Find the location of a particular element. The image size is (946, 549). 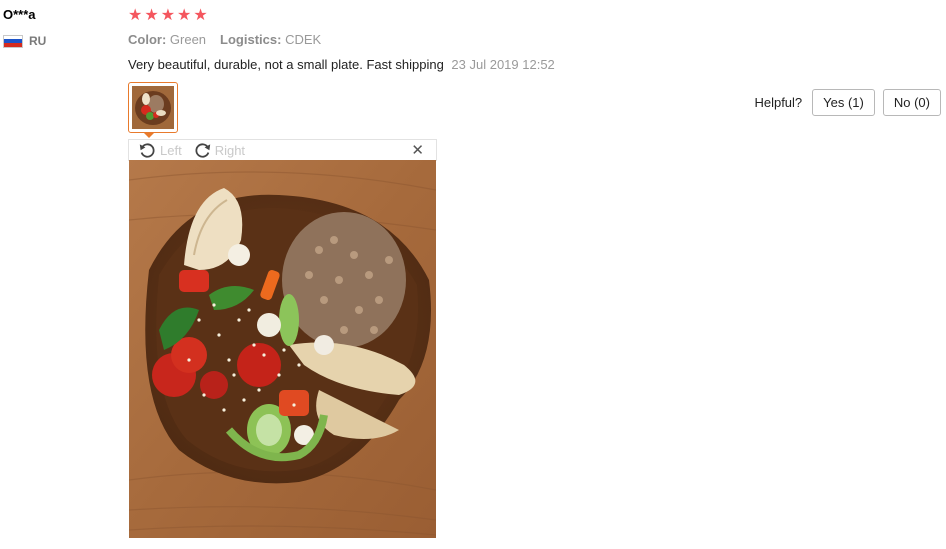

review-date: 23 Jul 2019 12:52 is located at coordinates (503, 64).